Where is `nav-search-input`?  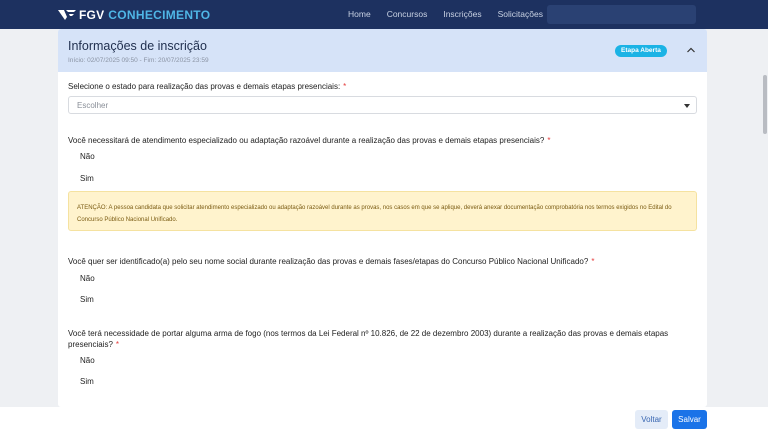 nav-search-input is located at coordinates (621, 14).